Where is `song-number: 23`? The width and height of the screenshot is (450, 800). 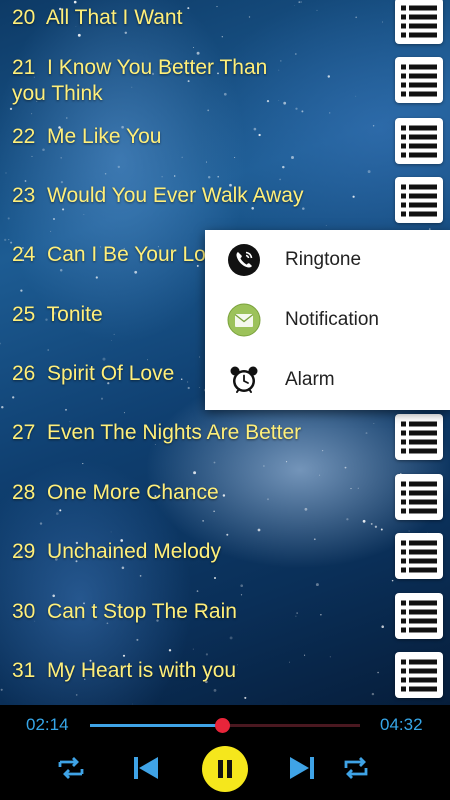
song-number: 23 is located at coordinates (24, 195).